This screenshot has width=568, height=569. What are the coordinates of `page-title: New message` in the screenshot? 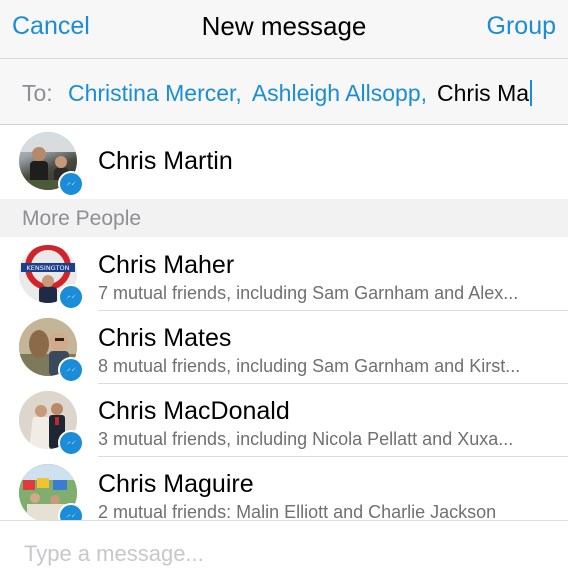 It's located at (284, 26).